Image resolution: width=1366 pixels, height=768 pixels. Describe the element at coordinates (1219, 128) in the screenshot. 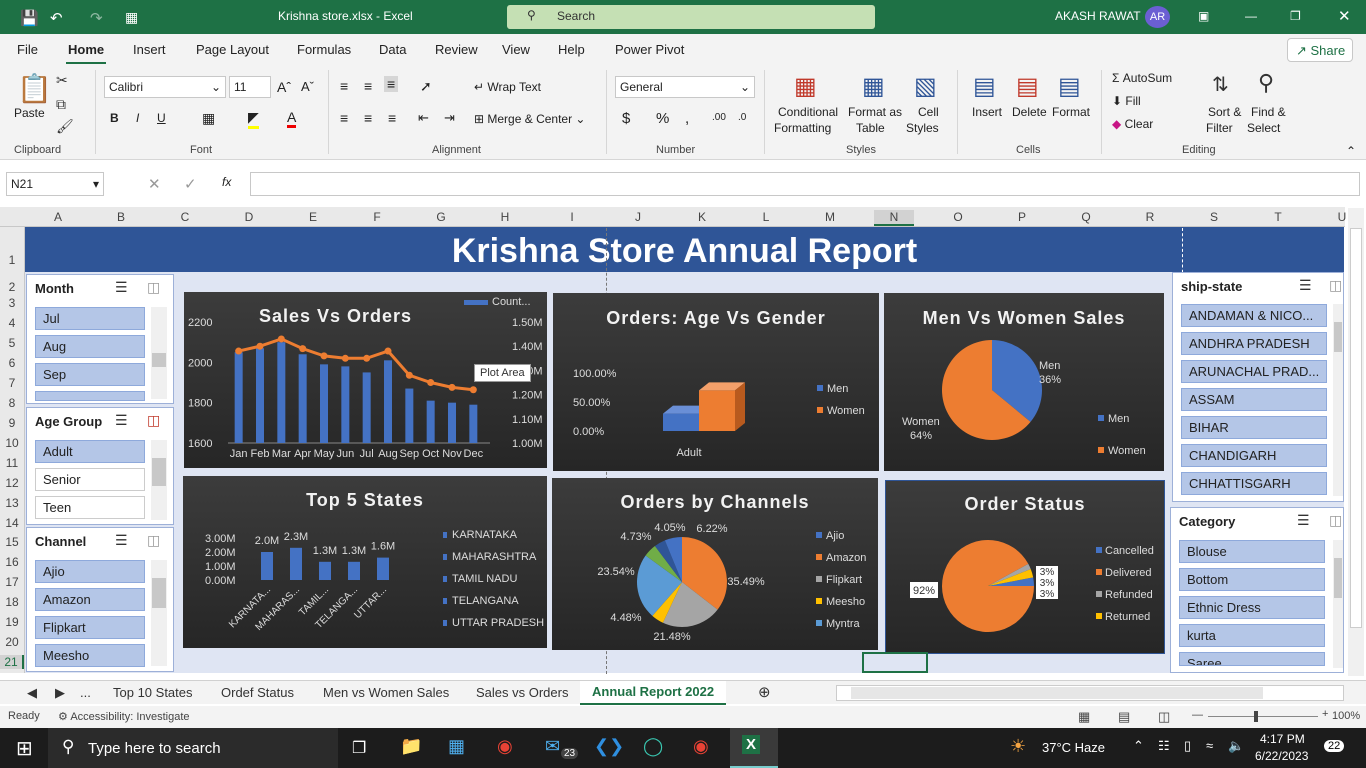

I see `sort-filter-line2: Filter` at that location.